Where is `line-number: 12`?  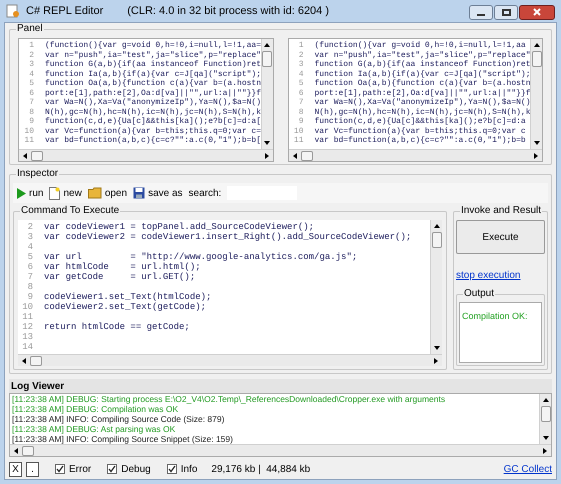
line-number: 12 is located at coordinates (27, 327).